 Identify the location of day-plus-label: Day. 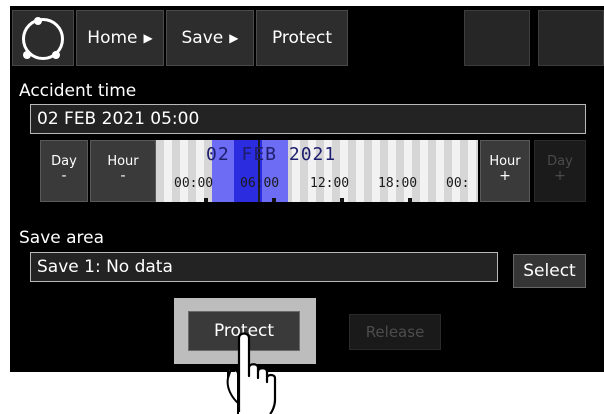
(560, 161).